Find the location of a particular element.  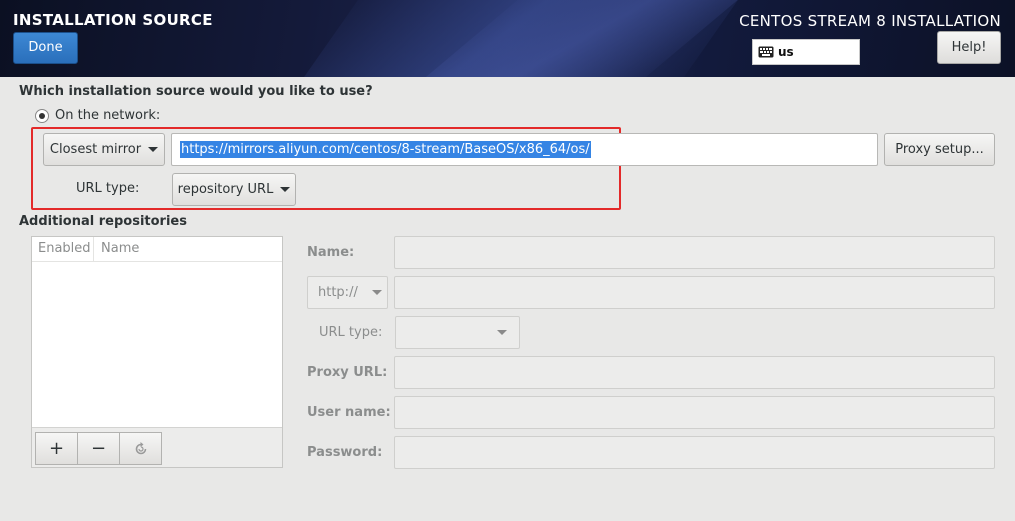

keyboard-icon is located at coordinates (766, 52).